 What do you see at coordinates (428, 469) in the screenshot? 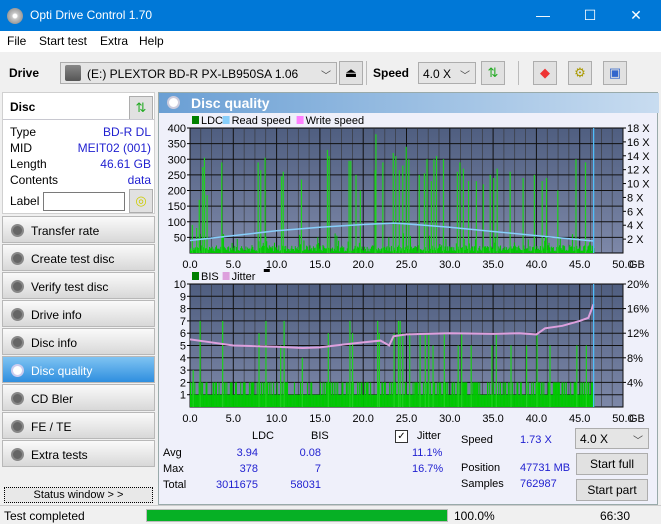
I see `max-jitter: 16.7%` at bounding box center [428, 469].